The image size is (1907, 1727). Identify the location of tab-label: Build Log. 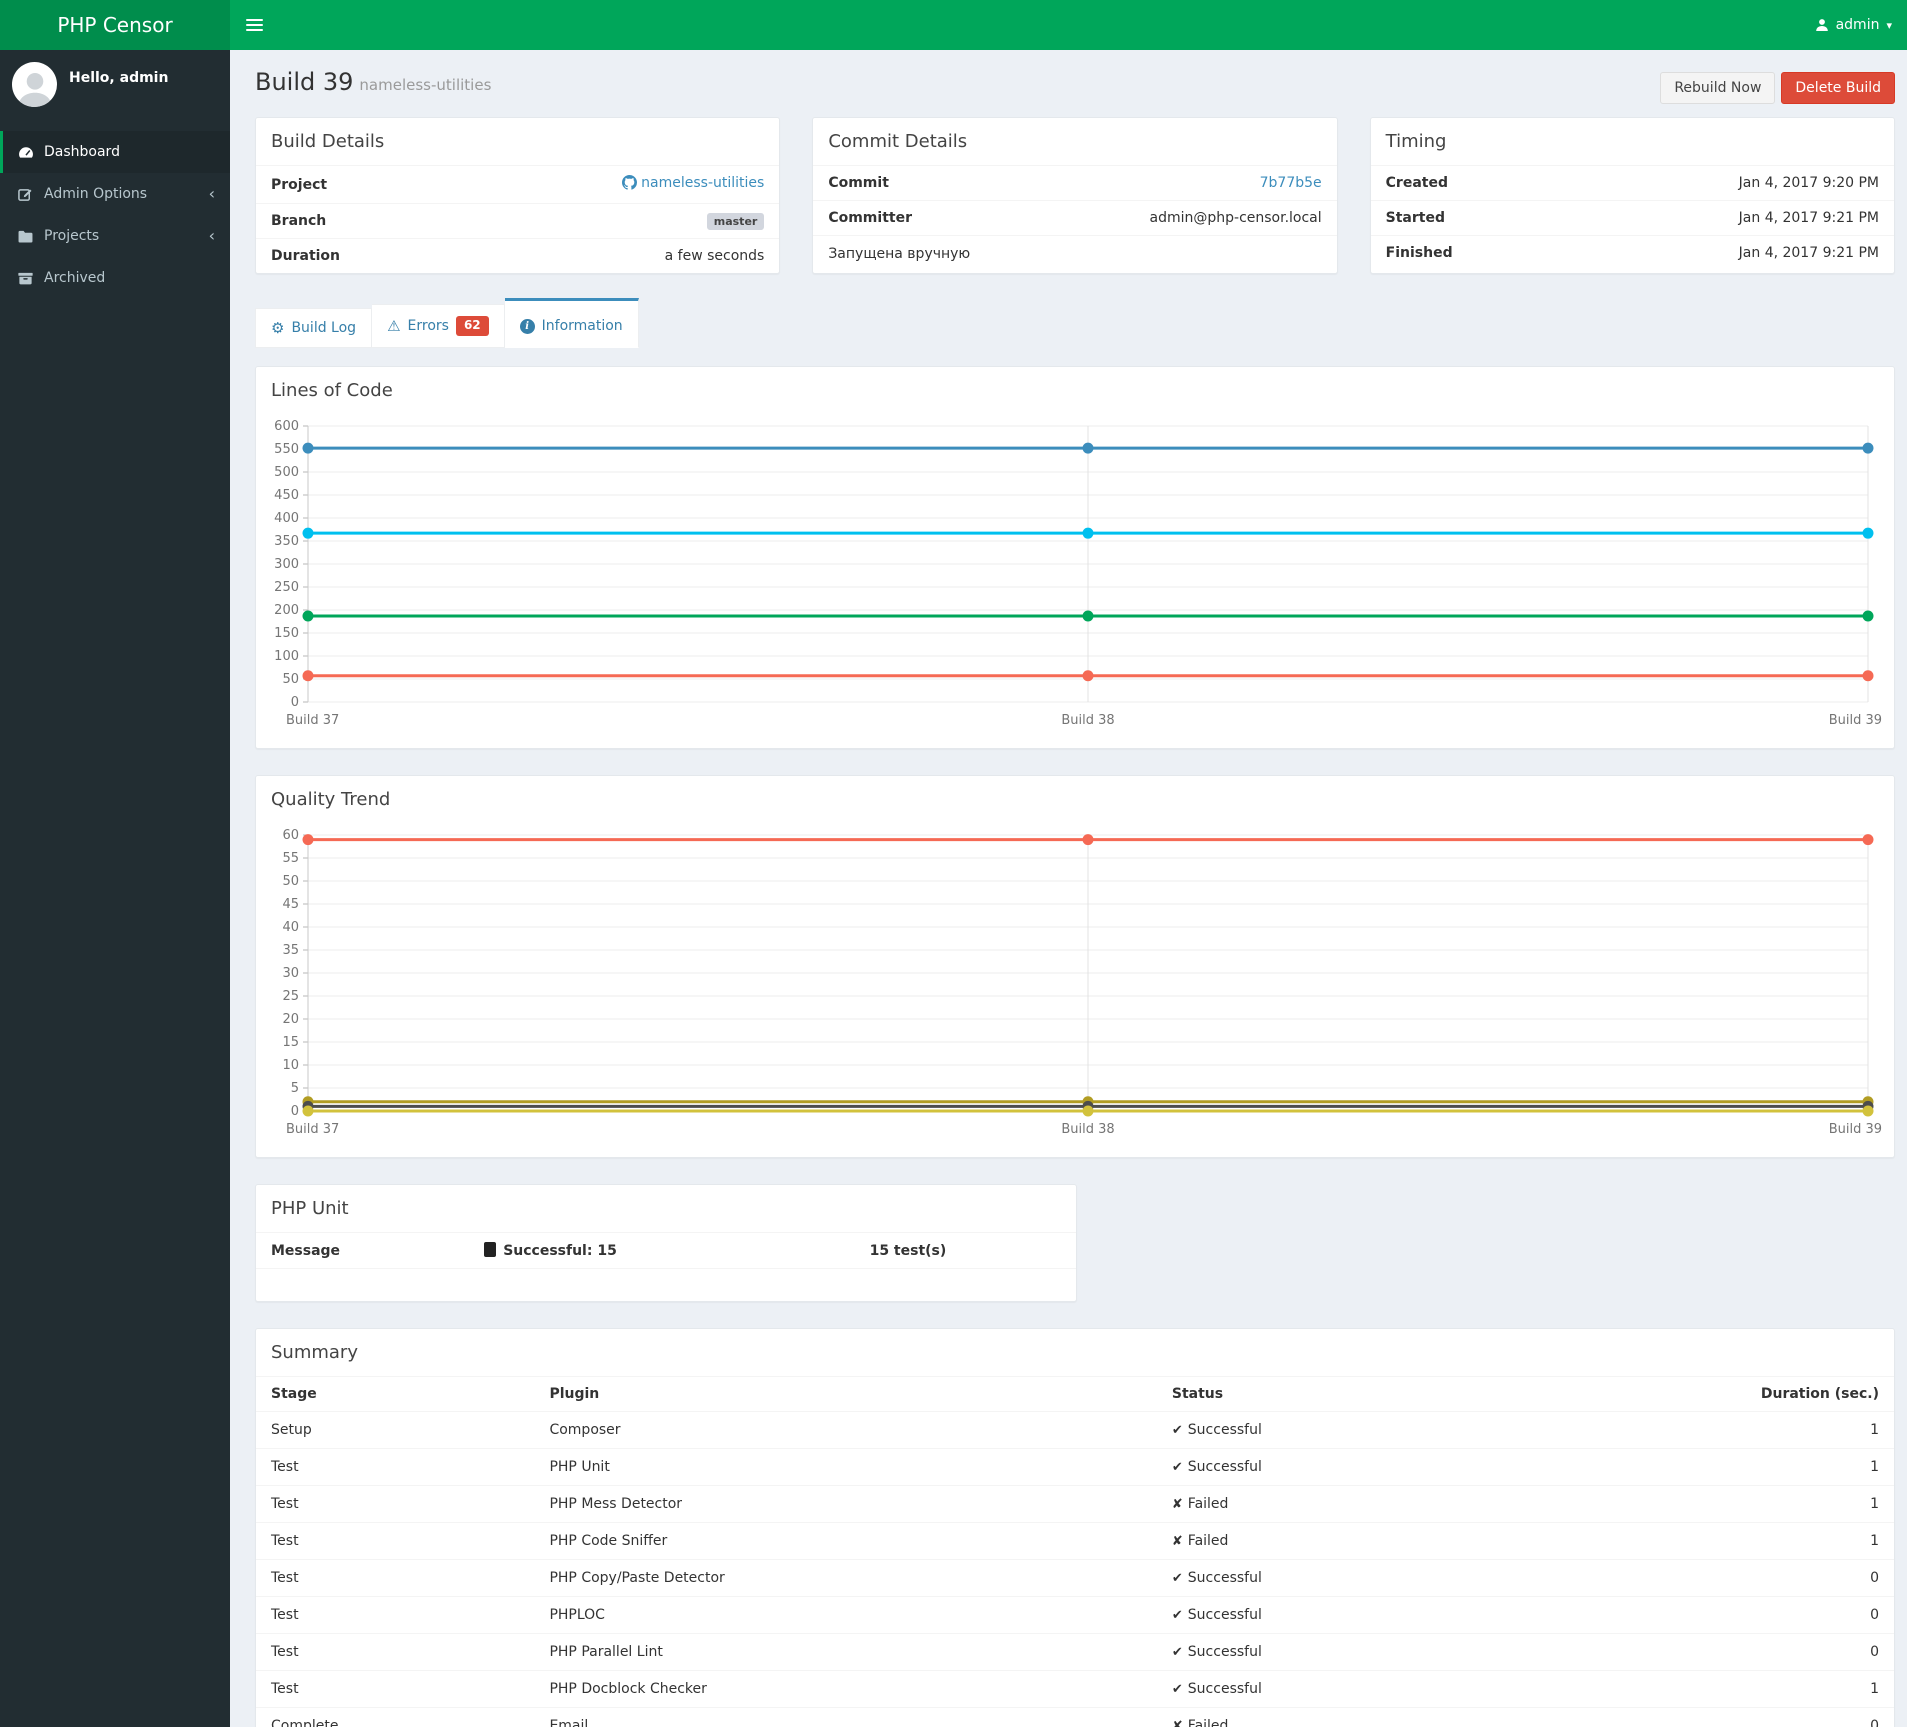
(324, 328).